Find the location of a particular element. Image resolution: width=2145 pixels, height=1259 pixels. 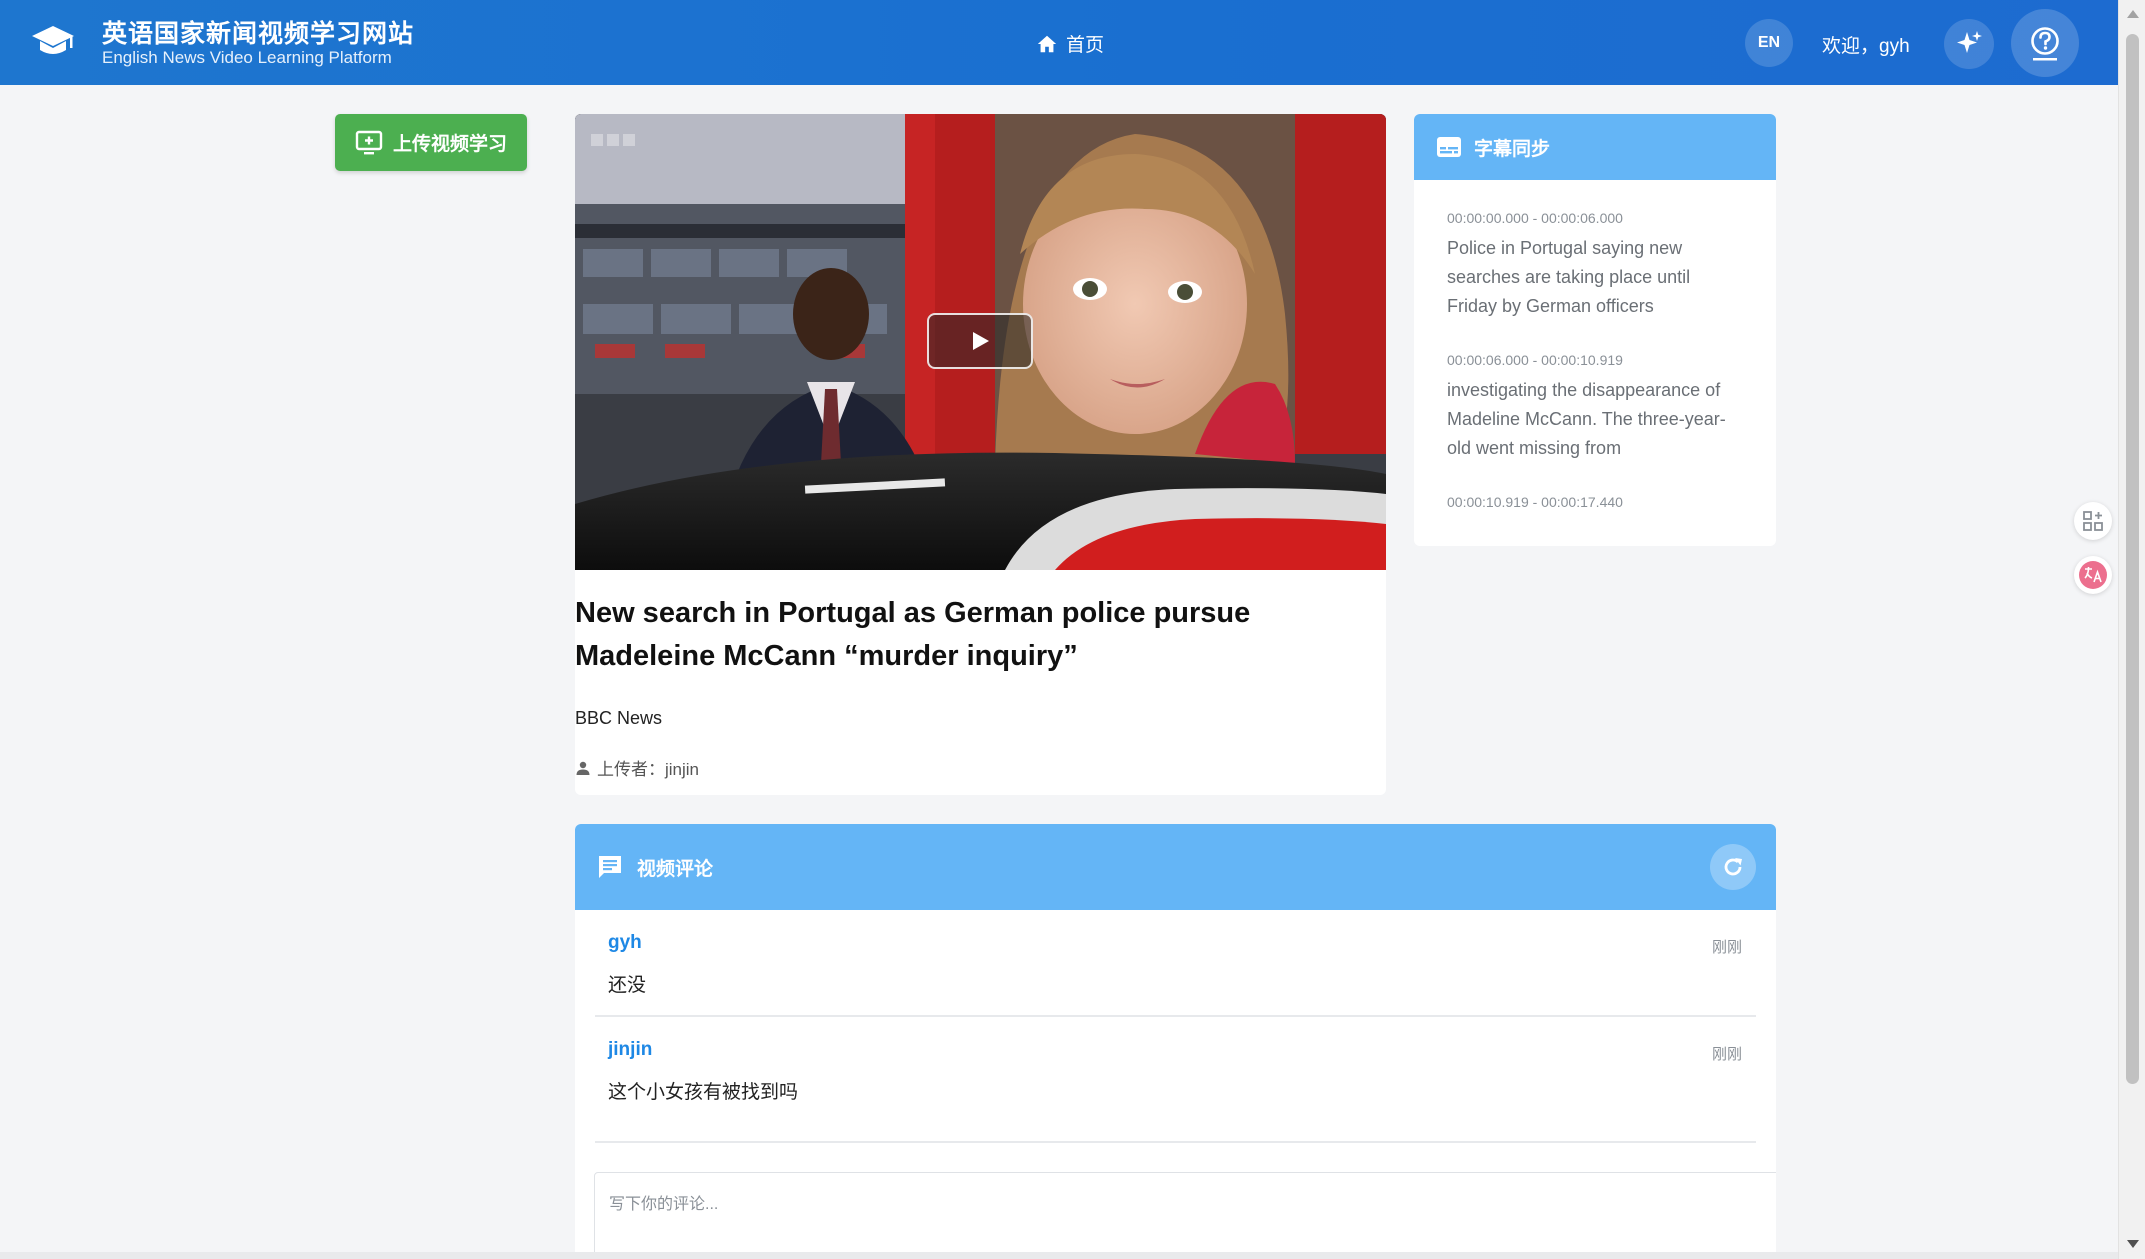

play-button is located at coordinates (980, 341).